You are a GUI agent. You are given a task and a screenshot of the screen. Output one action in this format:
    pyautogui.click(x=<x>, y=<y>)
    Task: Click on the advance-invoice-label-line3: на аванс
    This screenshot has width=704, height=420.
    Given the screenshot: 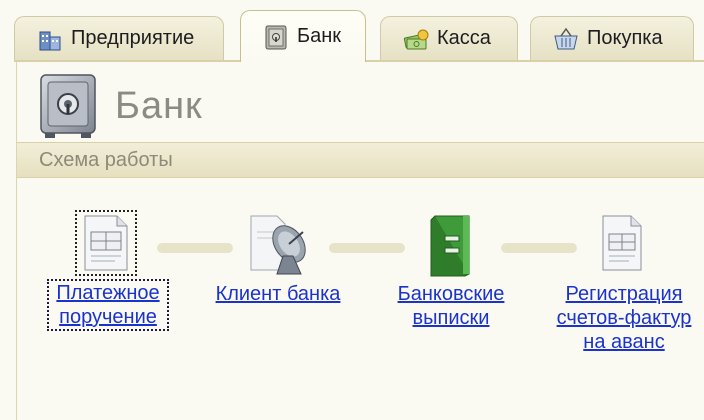 What is the action you would take?
    pyautogui.click(x=624, y=342)
    